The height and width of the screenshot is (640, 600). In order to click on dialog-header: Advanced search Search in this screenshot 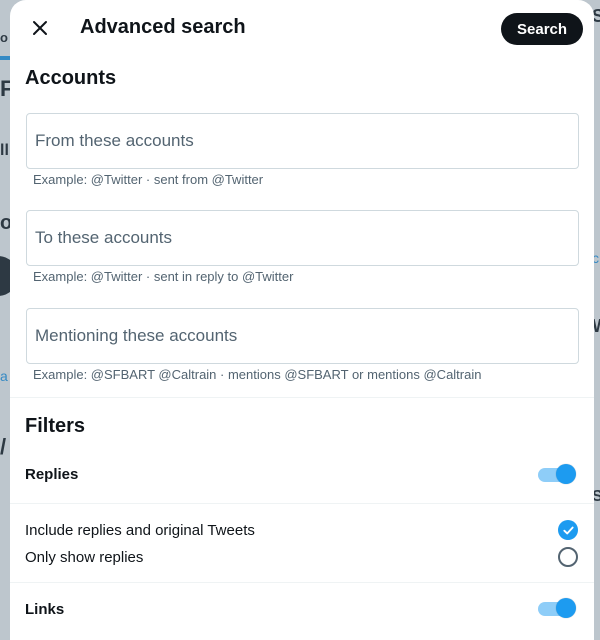, I will do `click(302, 28)`.